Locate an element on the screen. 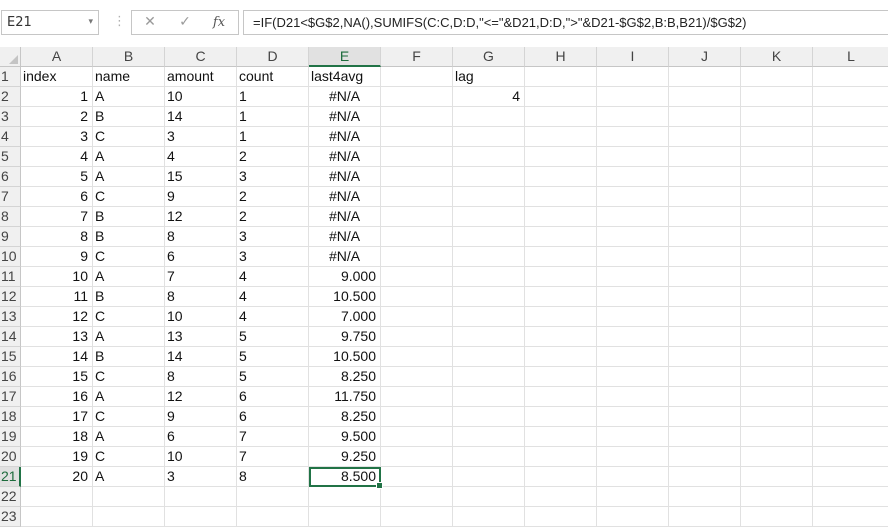 This screenshot has width=888, height=527. cell-k4 is located at coordinates (777, 137).